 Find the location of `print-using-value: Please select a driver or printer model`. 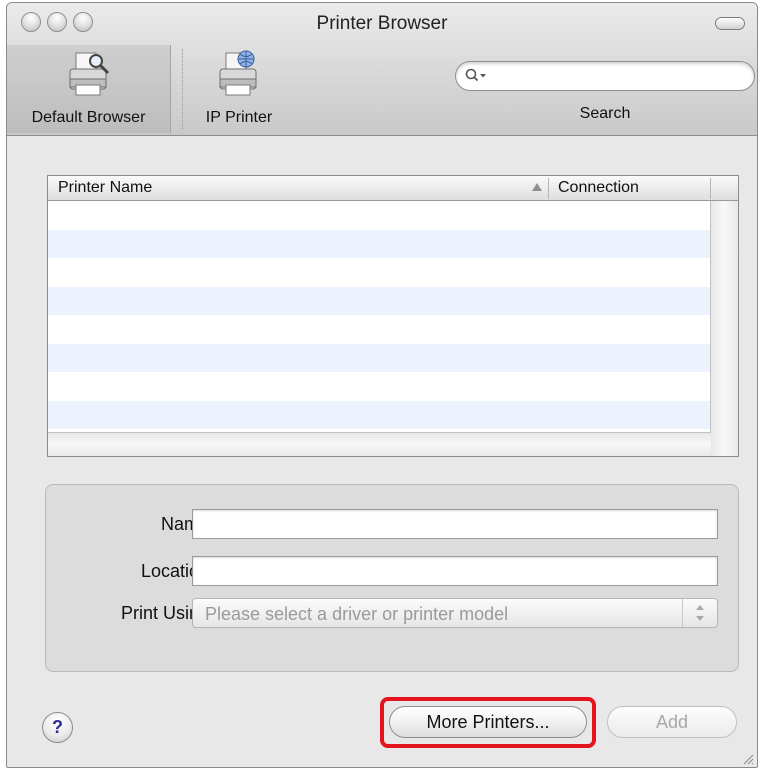

print-using-value: Please select a driver or printer model is located at coordinates (357, 614).